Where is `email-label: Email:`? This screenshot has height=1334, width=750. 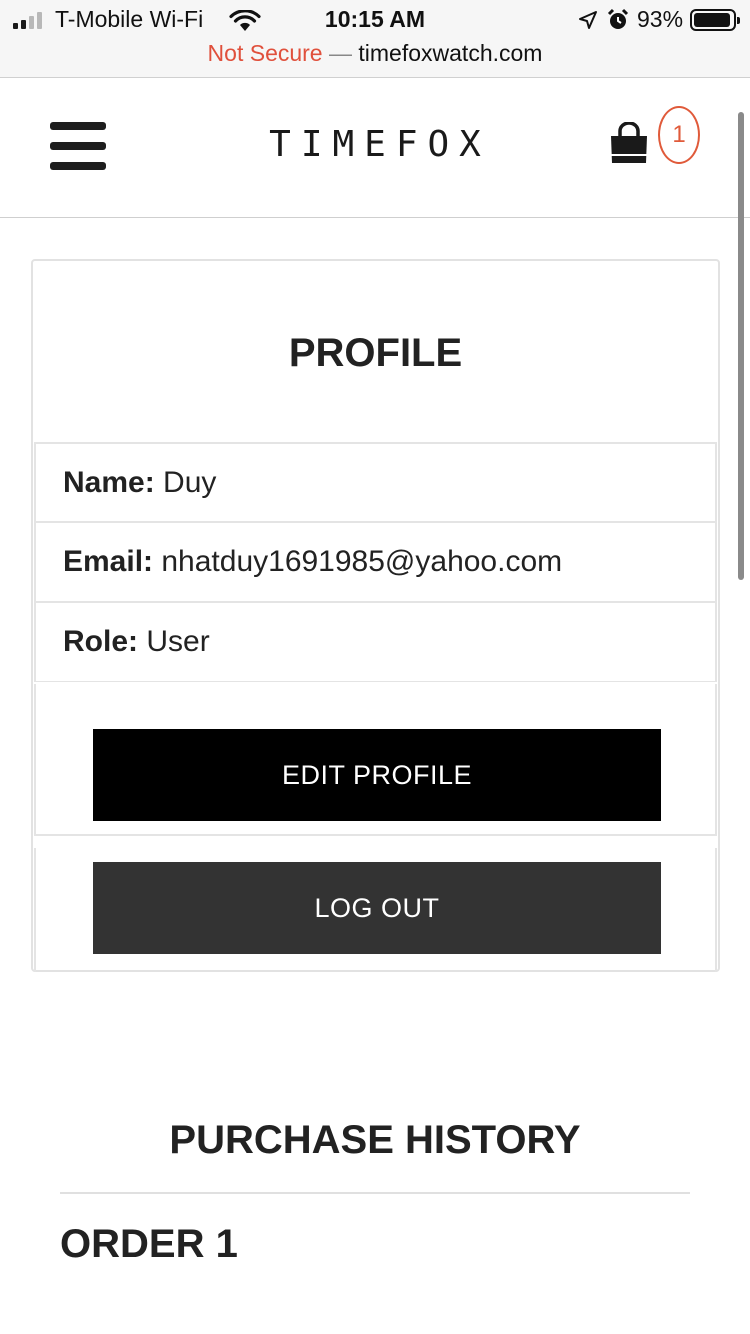
email-label: Email: is located at coordinates (108, 561).